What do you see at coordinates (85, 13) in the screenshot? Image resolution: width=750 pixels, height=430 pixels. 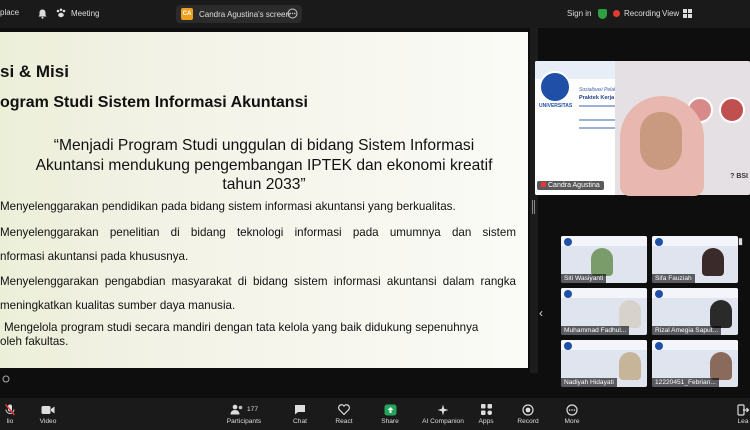 I see `meeting-label: Meeting` at bounding box center [85, 13].